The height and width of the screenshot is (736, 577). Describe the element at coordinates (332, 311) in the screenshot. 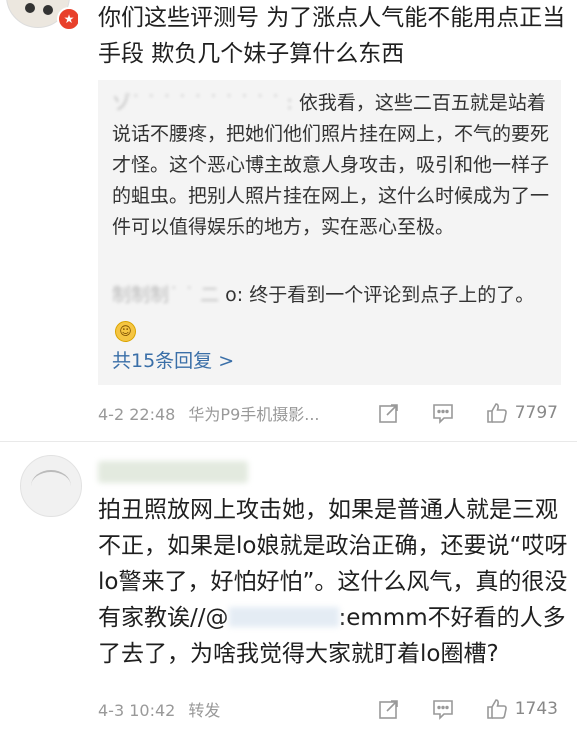

I see `reply-item: 制制制˙ ˙ 二 o: 终于看到一个评论到点子上的了。 ☺` at that location.